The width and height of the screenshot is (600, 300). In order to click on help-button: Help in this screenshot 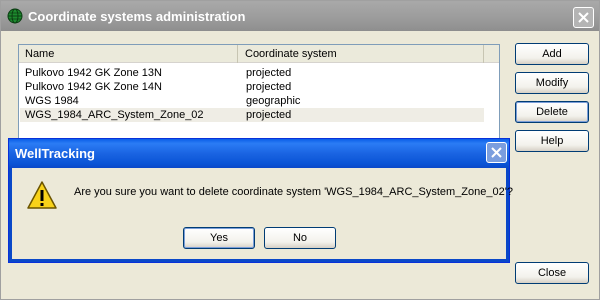, I will do `click(552, 141)`.